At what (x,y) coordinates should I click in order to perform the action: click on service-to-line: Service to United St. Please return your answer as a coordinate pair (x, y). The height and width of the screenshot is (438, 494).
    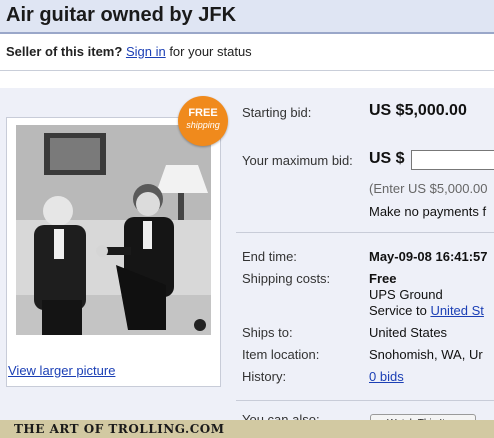
    Looking at the image, I should click on (426, 310).